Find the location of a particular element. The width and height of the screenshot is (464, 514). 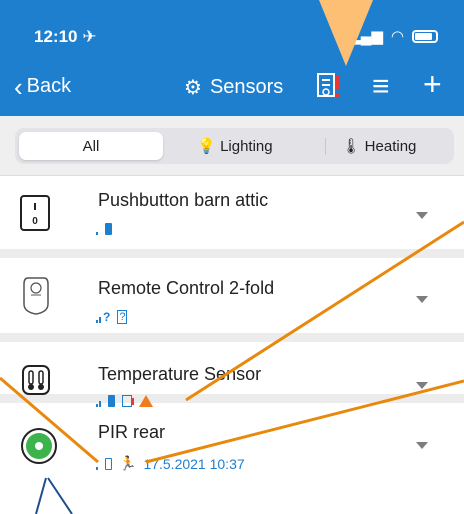

callout-arrow is located at coordinates (346, 33).